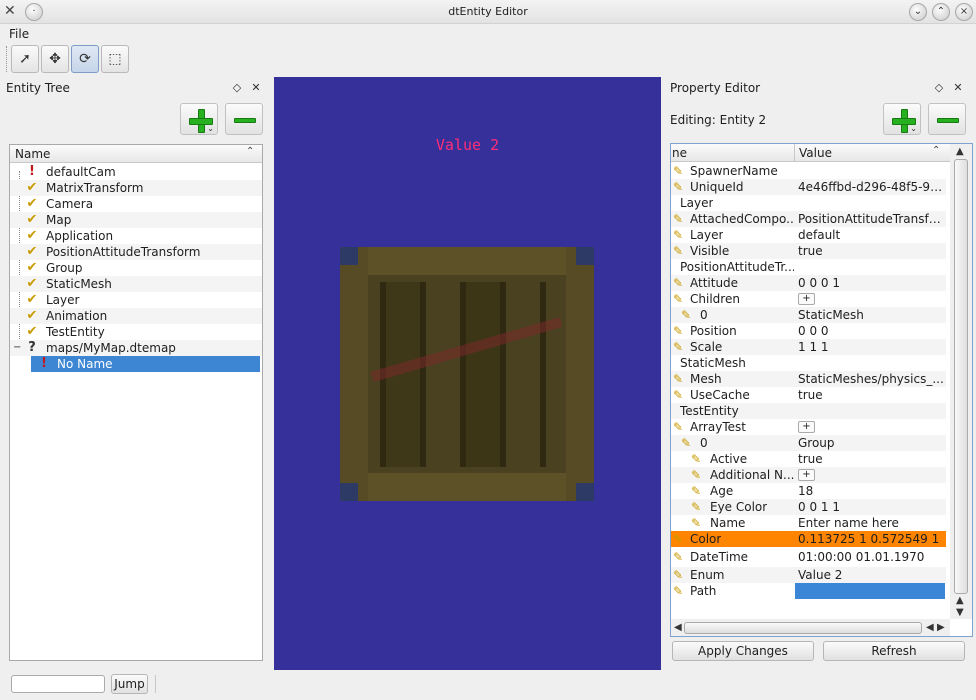 Image resolution: width=976 pixels, height=700 pixels. I want to click on collapse-icon: −, so click(17, 347).